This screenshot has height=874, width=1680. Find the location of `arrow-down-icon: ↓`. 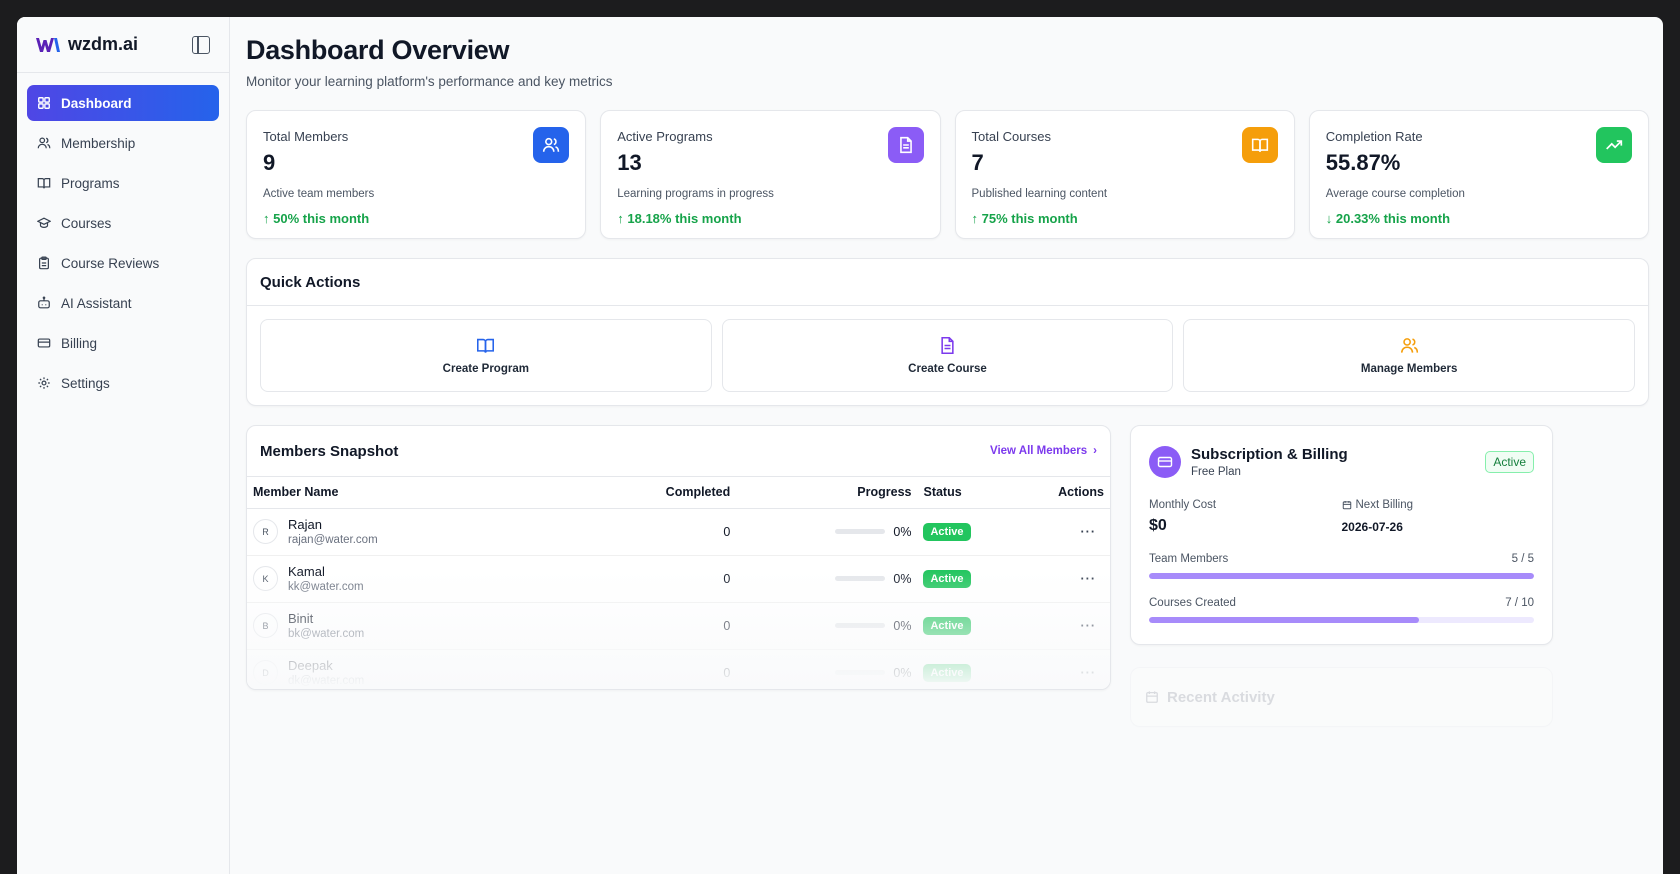

arrow-down-icon: ↓ is located at coordinates (1329, 218).